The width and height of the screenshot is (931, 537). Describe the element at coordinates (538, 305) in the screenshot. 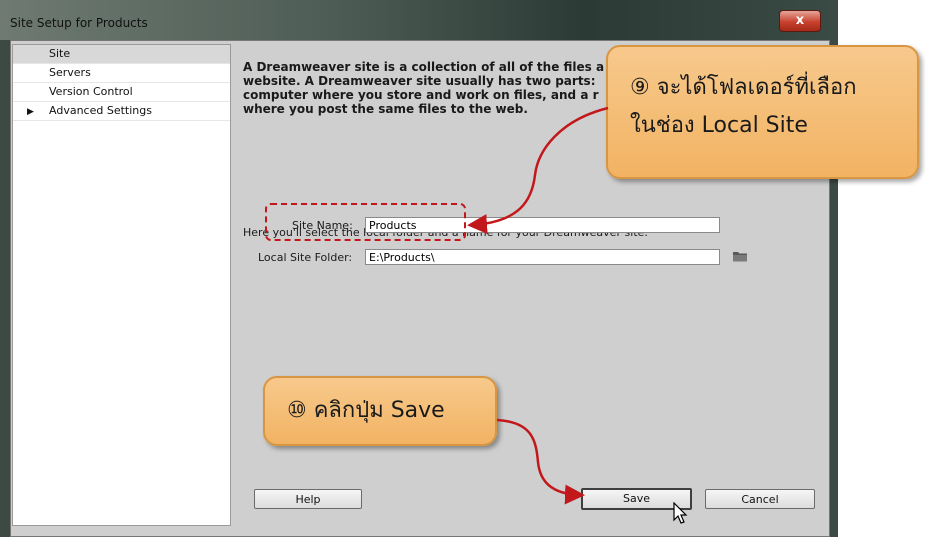

I see `annotation-arrows` at that location.